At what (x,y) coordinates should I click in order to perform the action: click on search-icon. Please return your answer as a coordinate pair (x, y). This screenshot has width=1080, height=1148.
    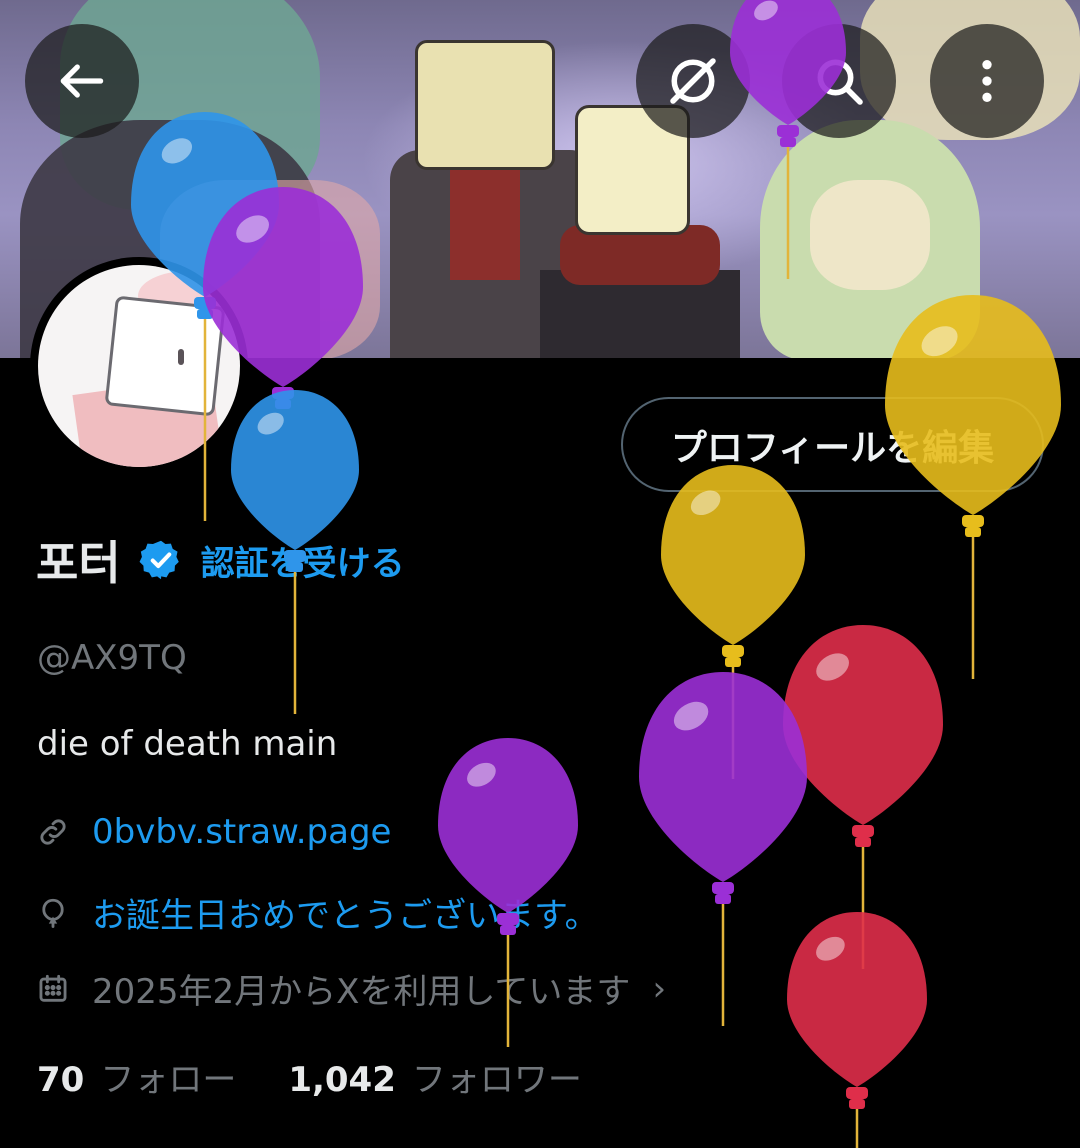
    Looking at the image, I should click on (840, 82).